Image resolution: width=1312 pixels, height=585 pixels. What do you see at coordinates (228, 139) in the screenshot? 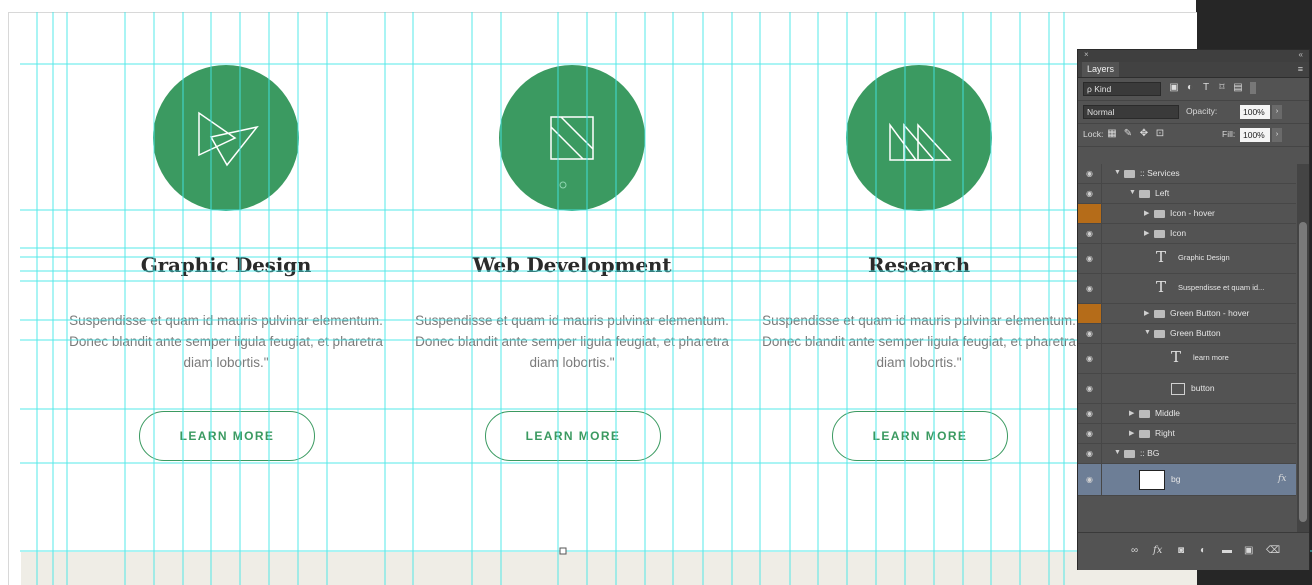
I see `overlapping-triangles-icon` at bounding box center [228, 139].